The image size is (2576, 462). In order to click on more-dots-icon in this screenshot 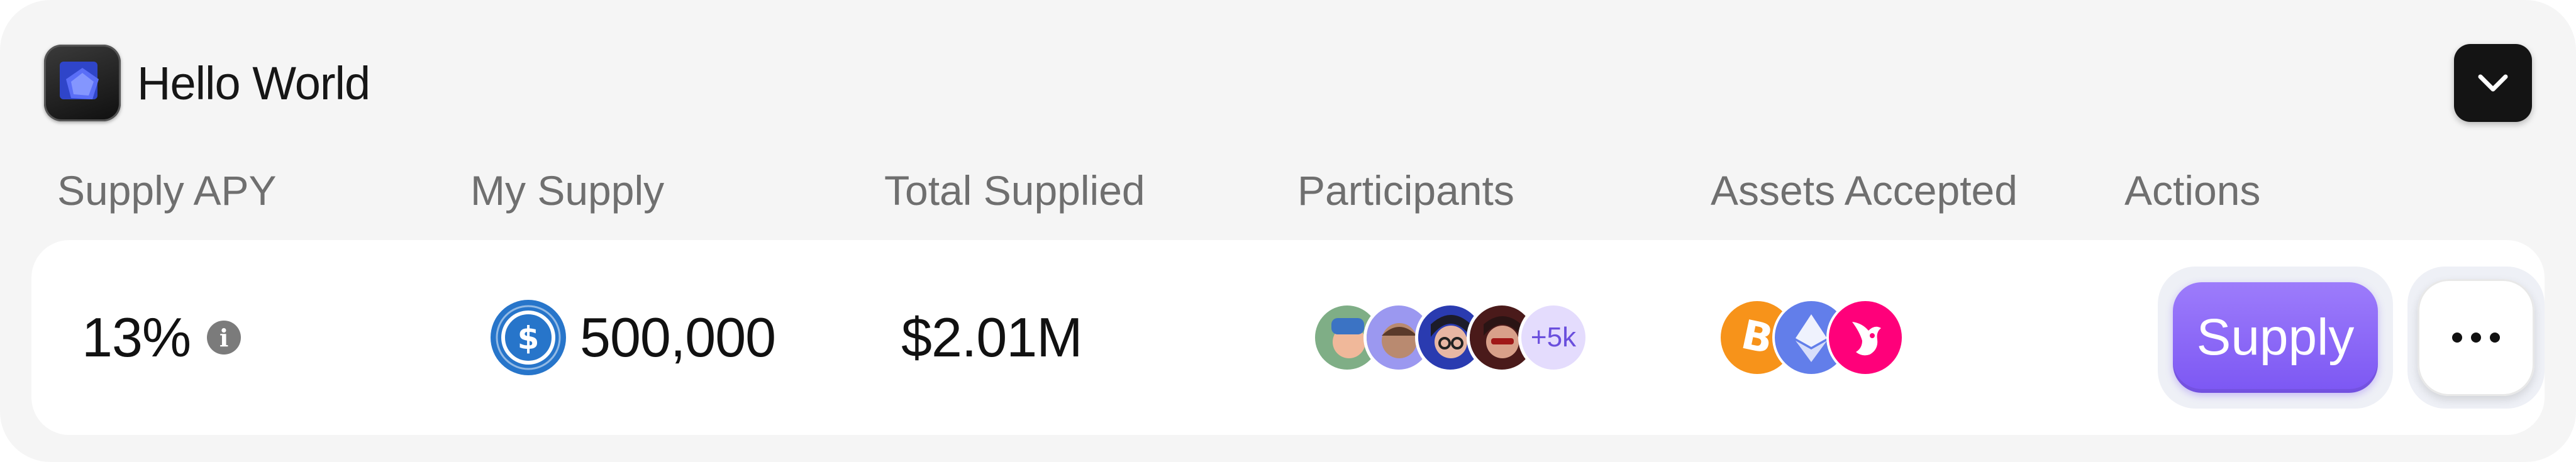, I will do `click(2476, 338)`.